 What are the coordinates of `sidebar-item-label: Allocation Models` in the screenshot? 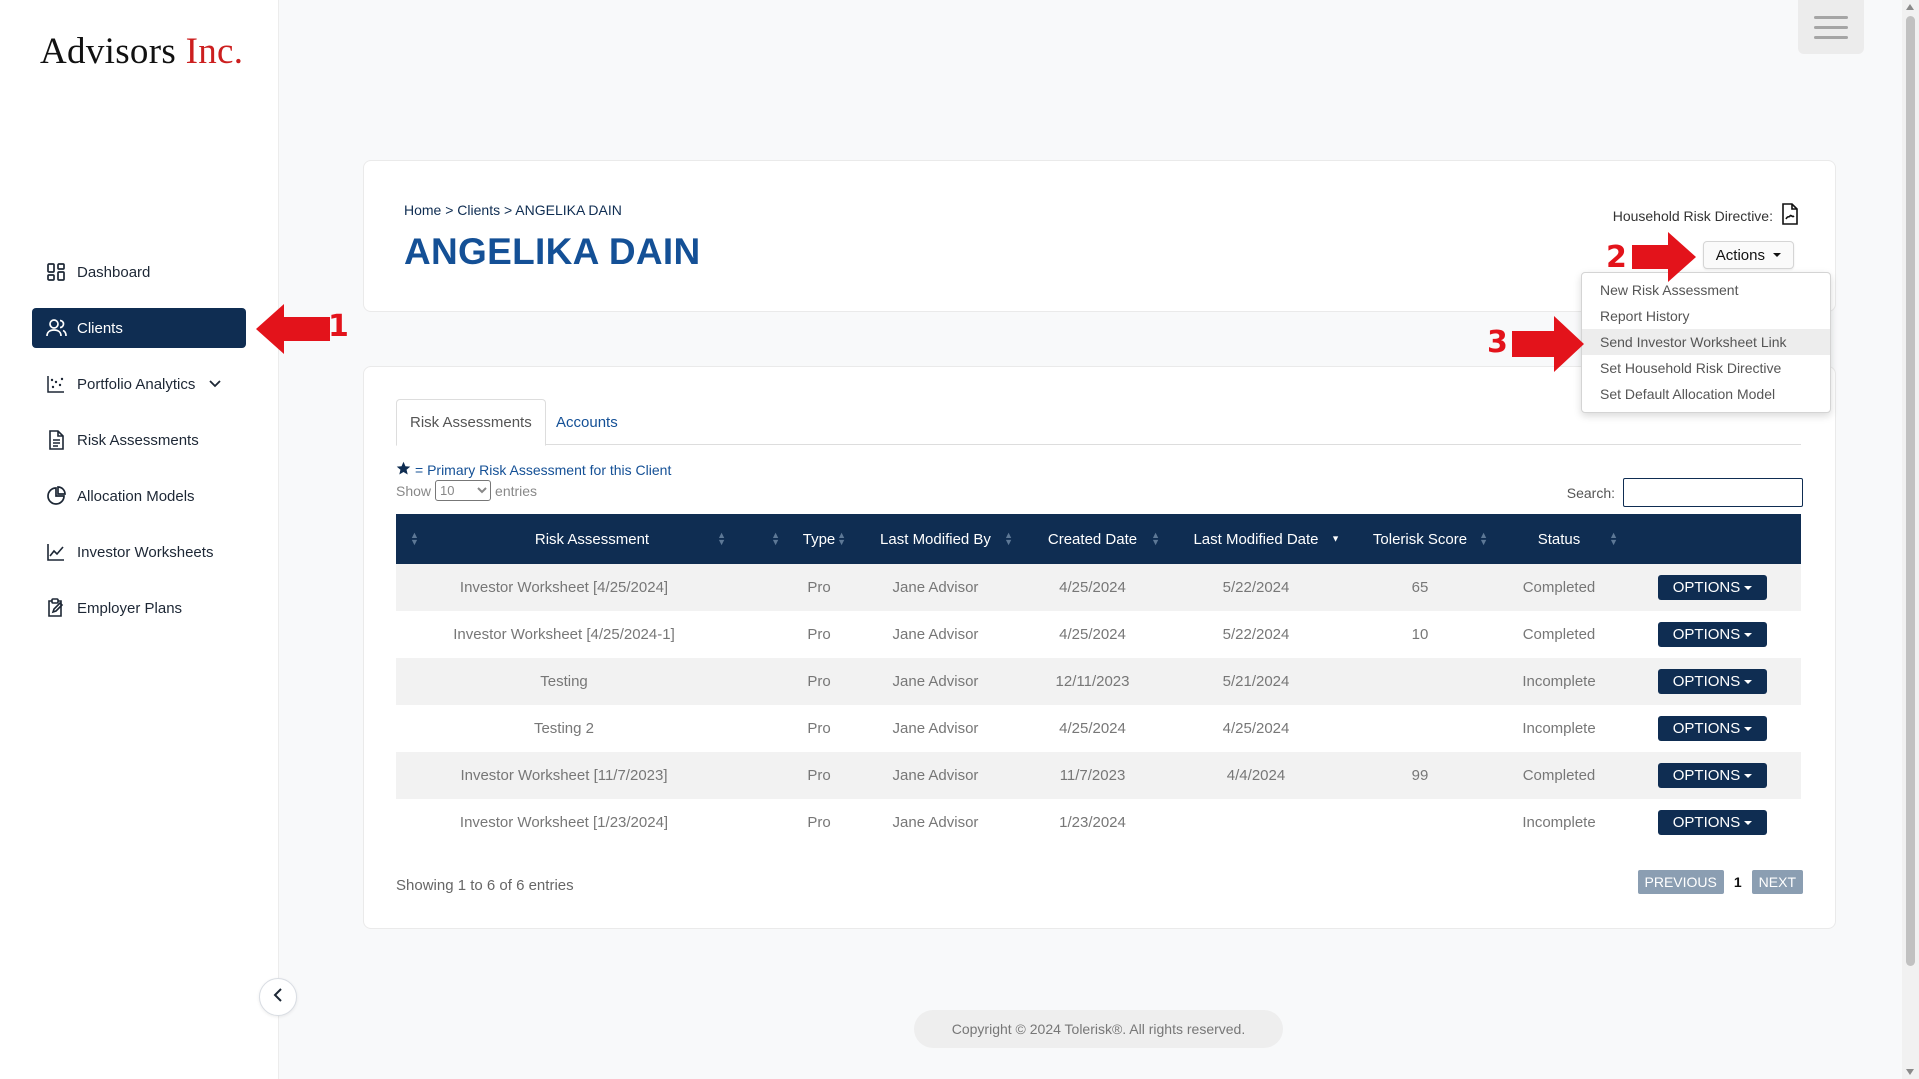 It's located at (136, 496).